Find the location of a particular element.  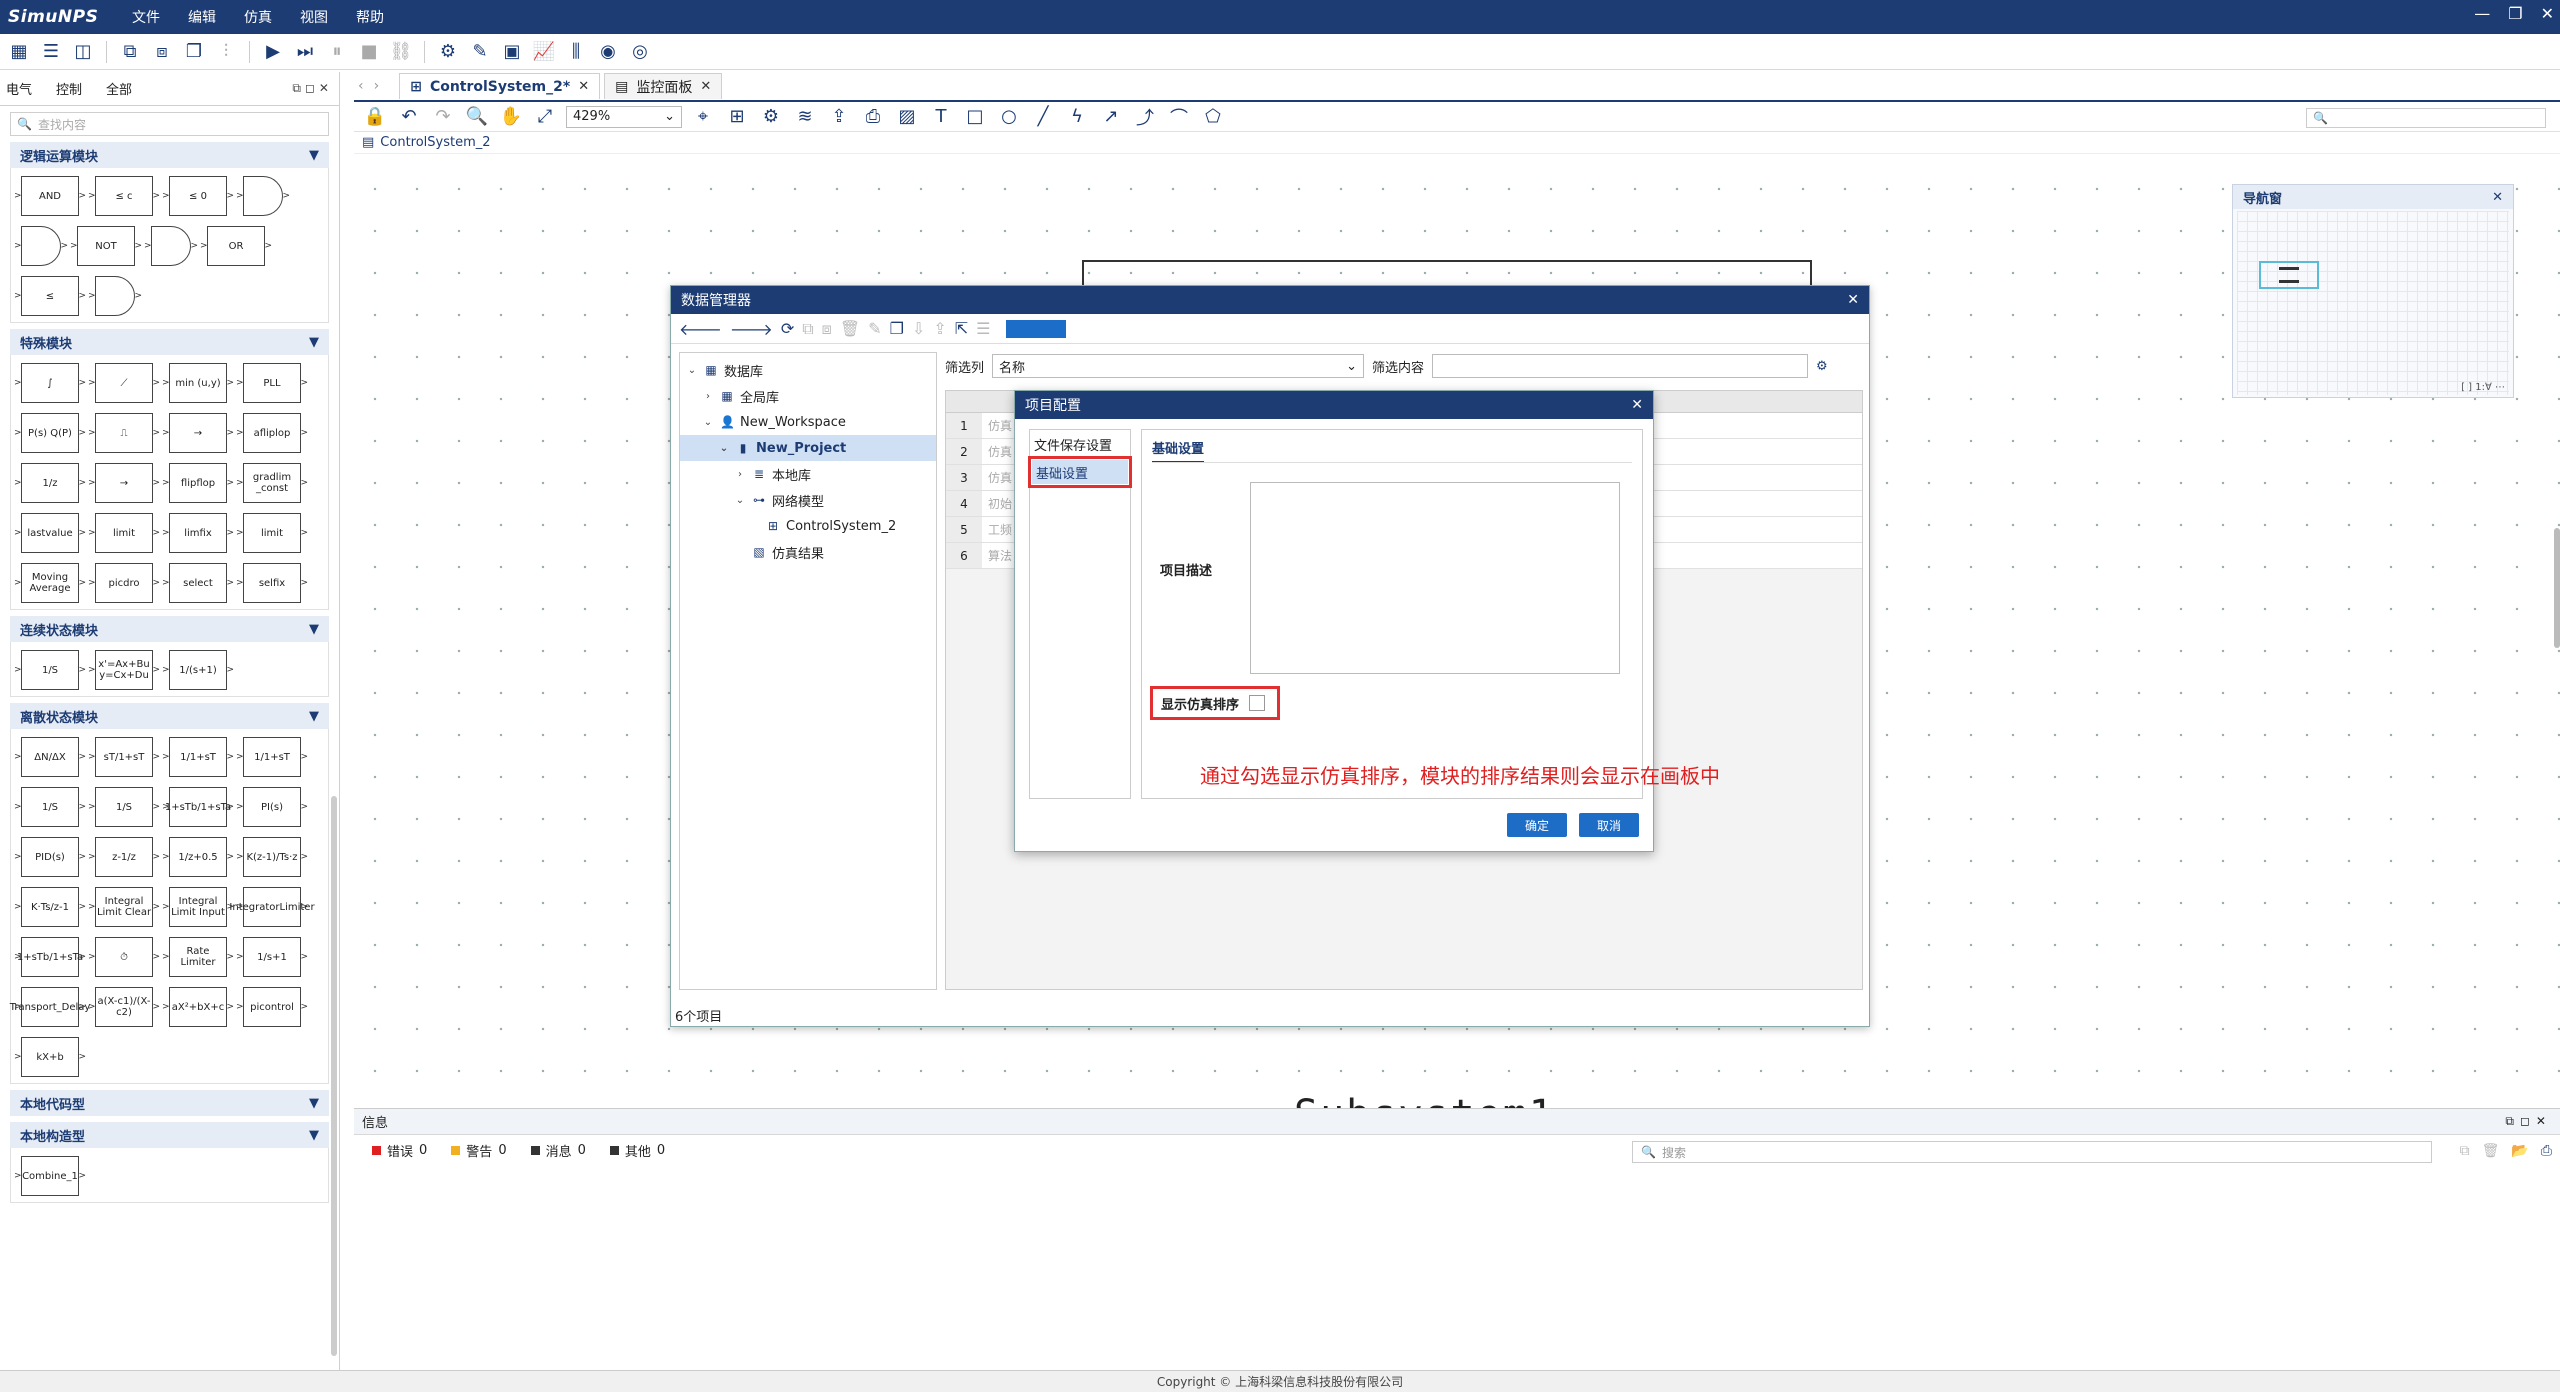

pause-icon: ⏸ is located at coordinates (337, 52).